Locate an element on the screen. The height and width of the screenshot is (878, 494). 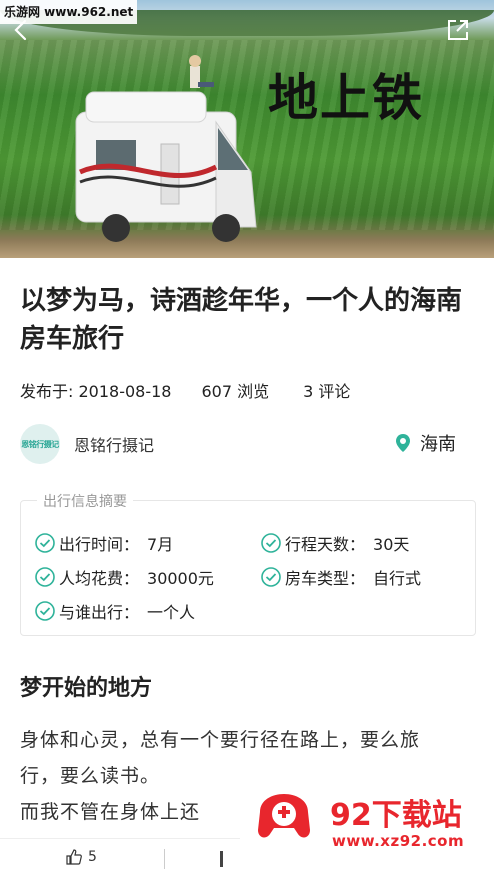
summary-title: 出行信息摘要 is located at coordinates (85, 501).